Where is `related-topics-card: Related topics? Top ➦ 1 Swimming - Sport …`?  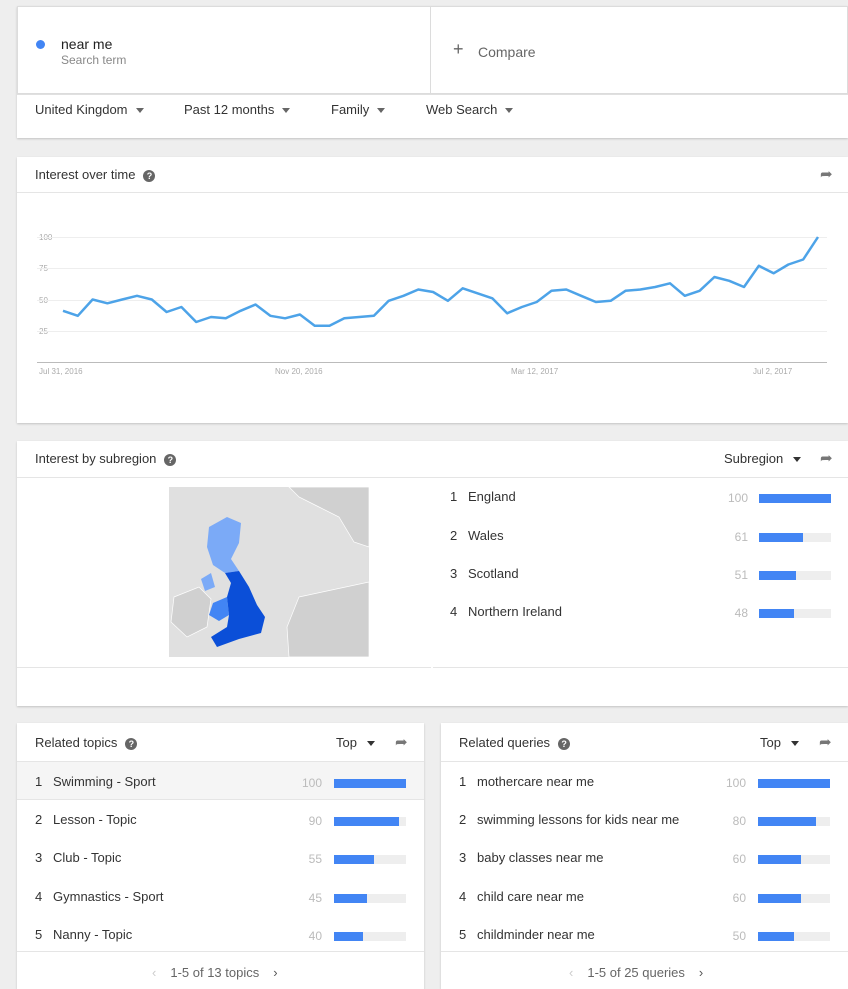 related-topics-card: Related topics? Top ➦ 1 Swimming - Sport … is located at coordinates (220, 856).